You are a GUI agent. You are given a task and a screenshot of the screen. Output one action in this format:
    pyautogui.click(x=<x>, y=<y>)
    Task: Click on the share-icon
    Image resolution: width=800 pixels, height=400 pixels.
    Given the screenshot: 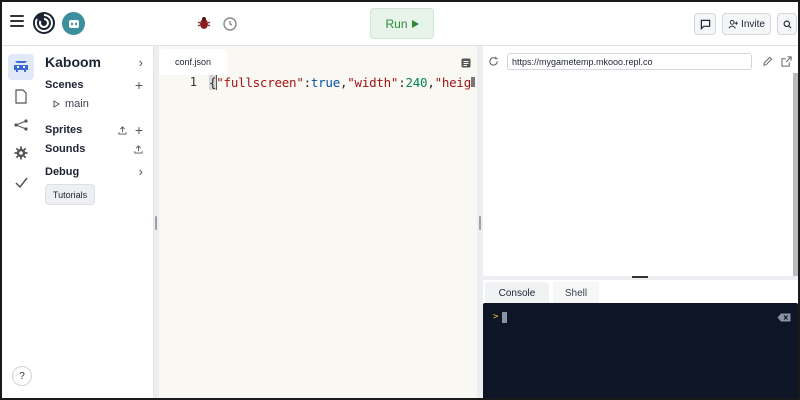 What is the action you would take?
    pyautogui.click(x=21, y=125)
    